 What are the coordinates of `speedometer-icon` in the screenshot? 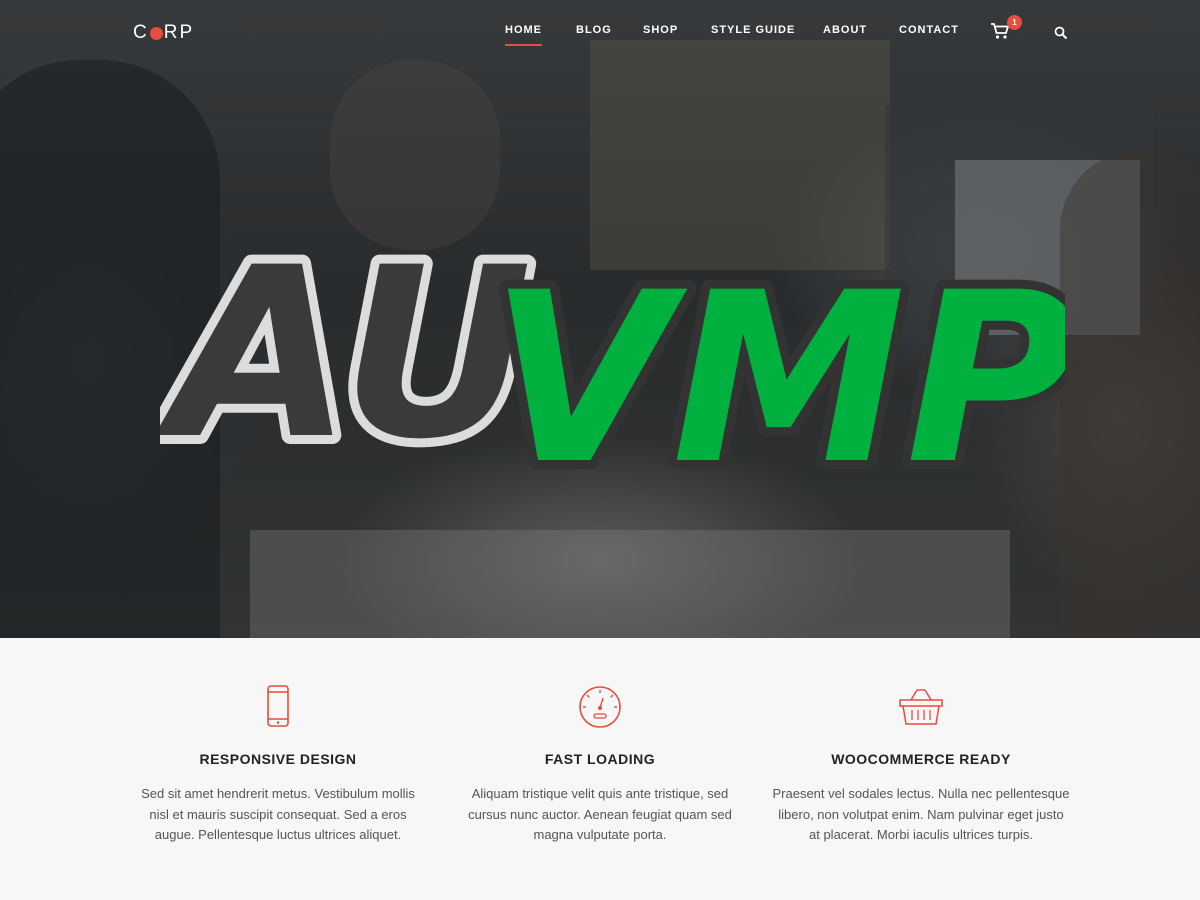 It's located at (600, 707).